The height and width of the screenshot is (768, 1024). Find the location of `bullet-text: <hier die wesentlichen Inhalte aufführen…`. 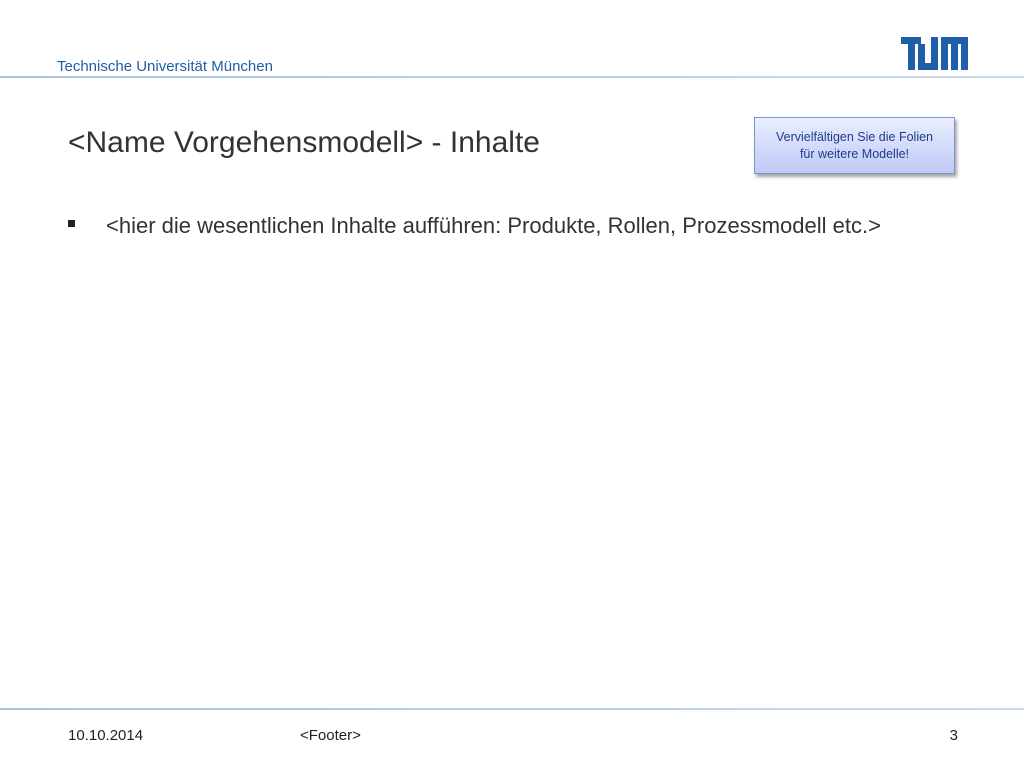

bullet-text: <hier die wesentlichen Inhalte aufführen… is located at coordinates (493, 225).